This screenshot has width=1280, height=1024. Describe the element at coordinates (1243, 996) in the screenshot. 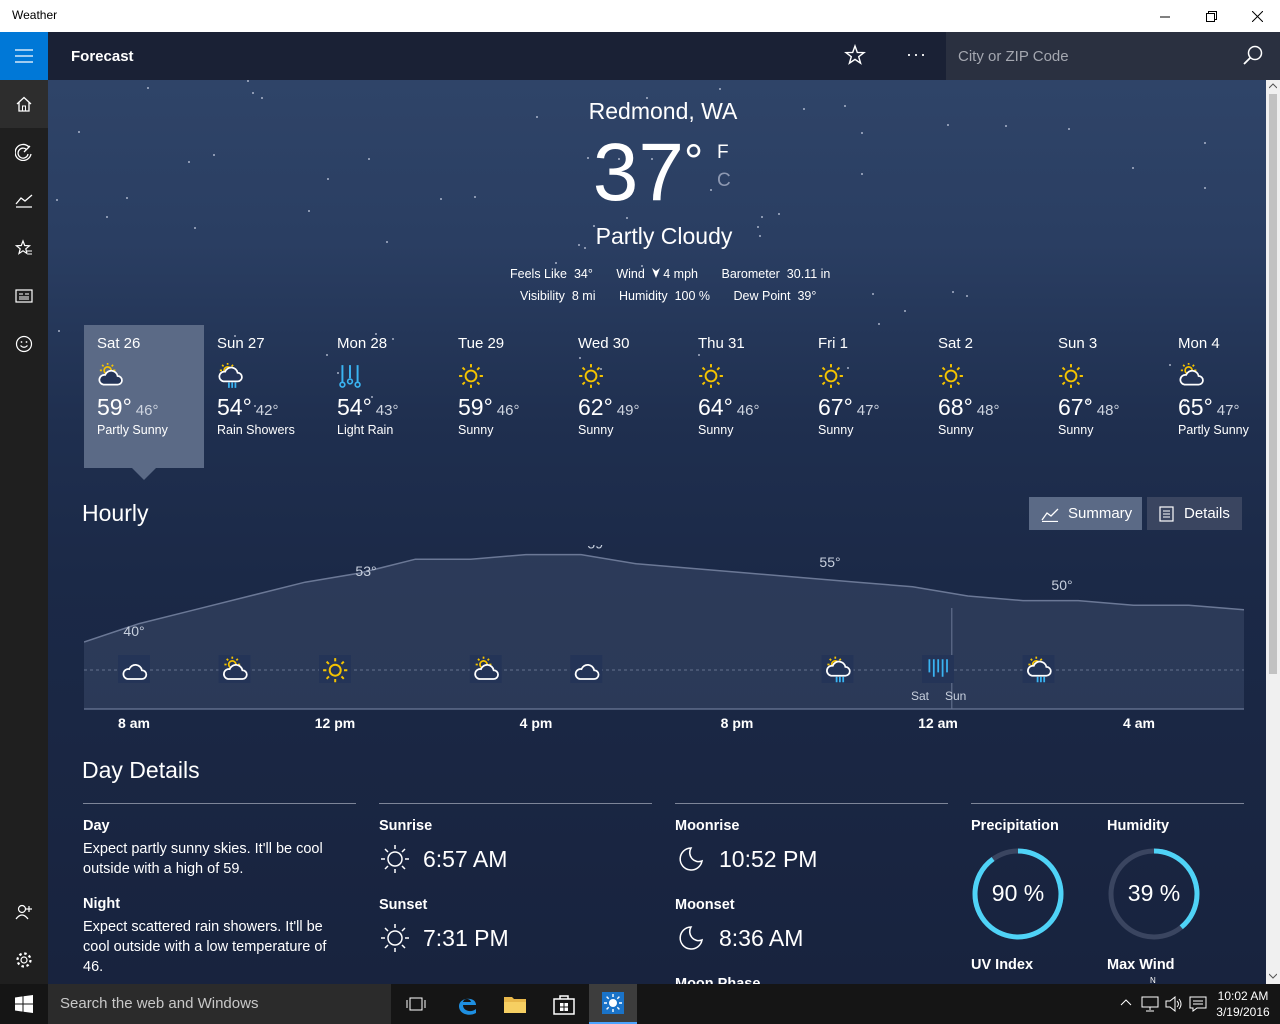

I see `clock-time: 10:02 AM` at that location.